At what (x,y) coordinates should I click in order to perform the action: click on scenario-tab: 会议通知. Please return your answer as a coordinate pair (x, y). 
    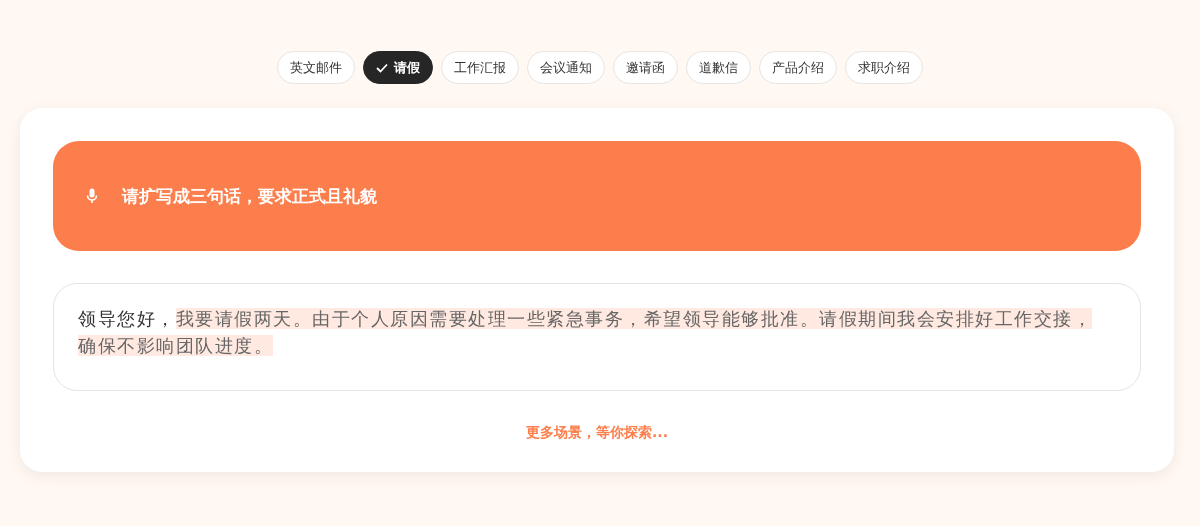
    Looking at the image, I should click on (566, 67).